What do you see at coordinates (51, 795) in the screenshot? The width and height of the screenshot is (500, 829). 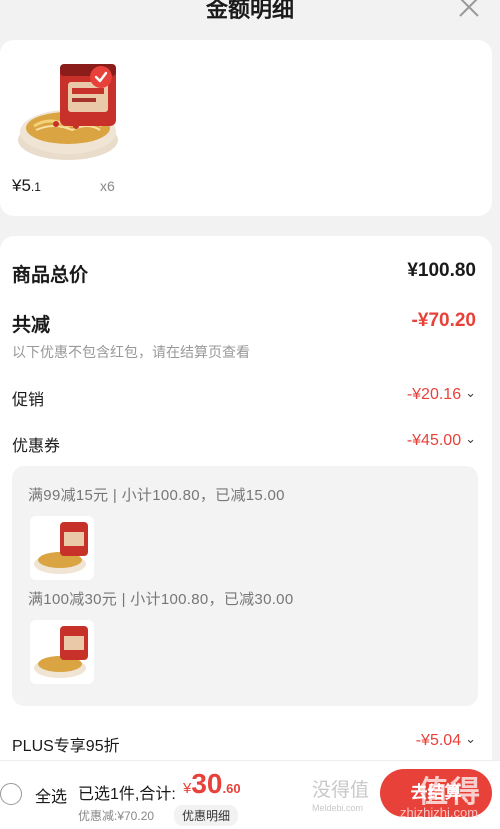 I see `select-all-label: 全选` at bounding box center [51, 795].